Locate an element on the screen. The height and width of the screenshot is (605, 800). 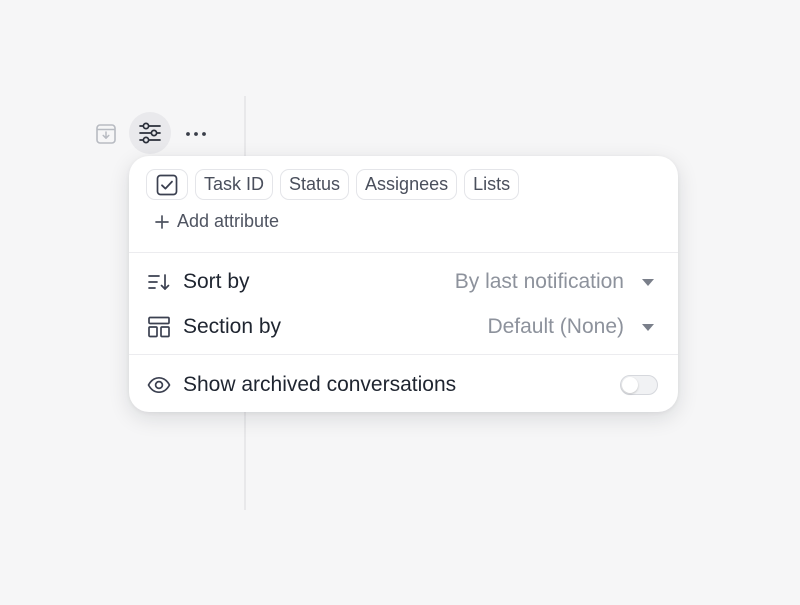
attribute-chip-status: Status is located at coordinates (315, 184).